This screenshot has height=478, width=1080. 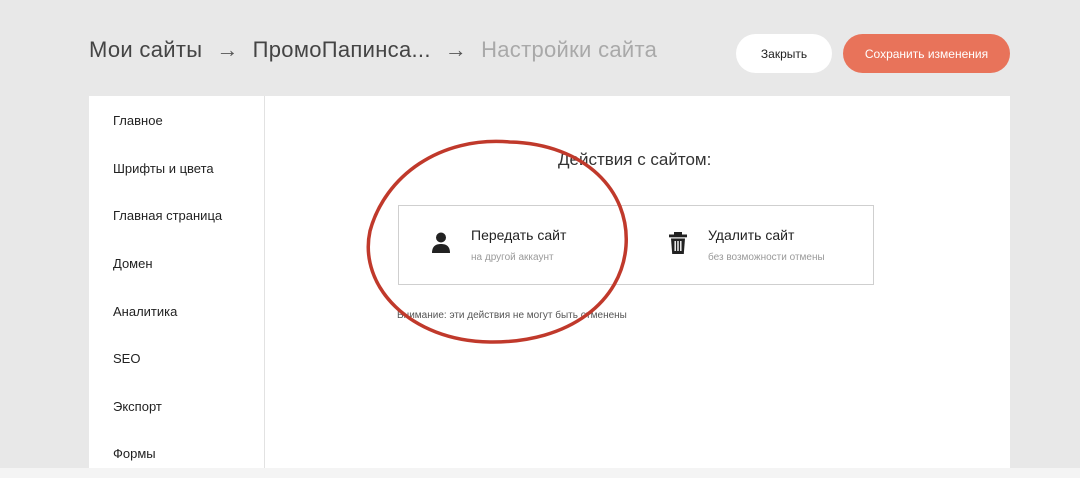 What do you see at coordinates (635, 159) in the screenshot?
I see `actions-title: Действия с сайтом:` at bounding box center [635, 159].